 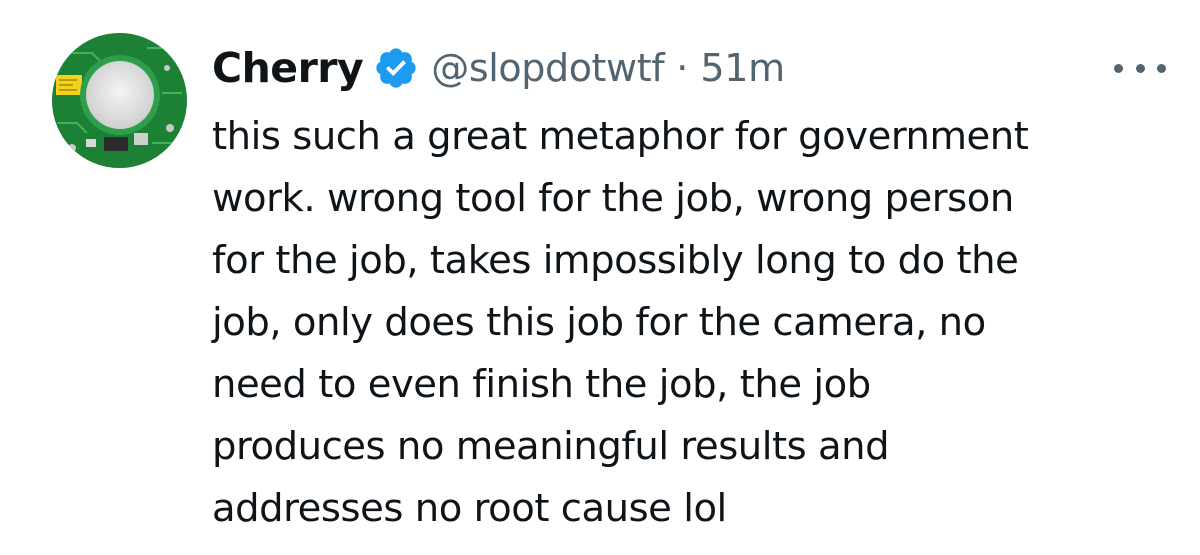 I want to click on verified-badge-icon, so click(x=396, y=68).